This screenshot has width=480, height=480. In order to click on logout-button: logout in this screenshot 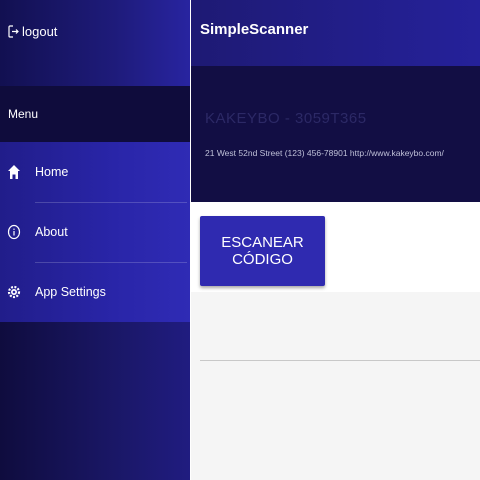, I will do `click(32, 31)`.